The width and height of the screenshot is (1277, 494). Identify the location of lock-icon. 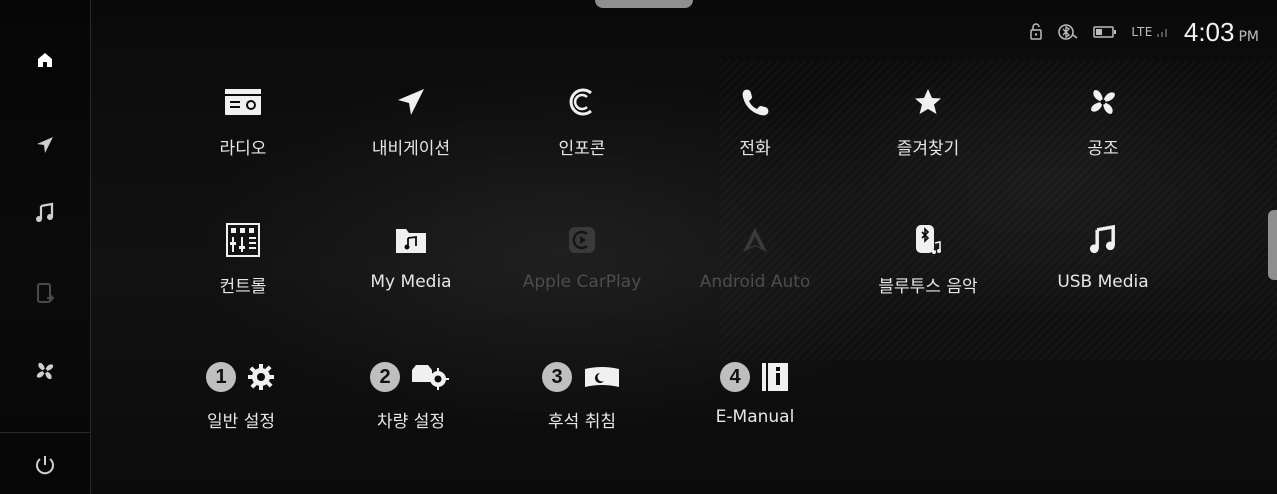
(1036, 31).